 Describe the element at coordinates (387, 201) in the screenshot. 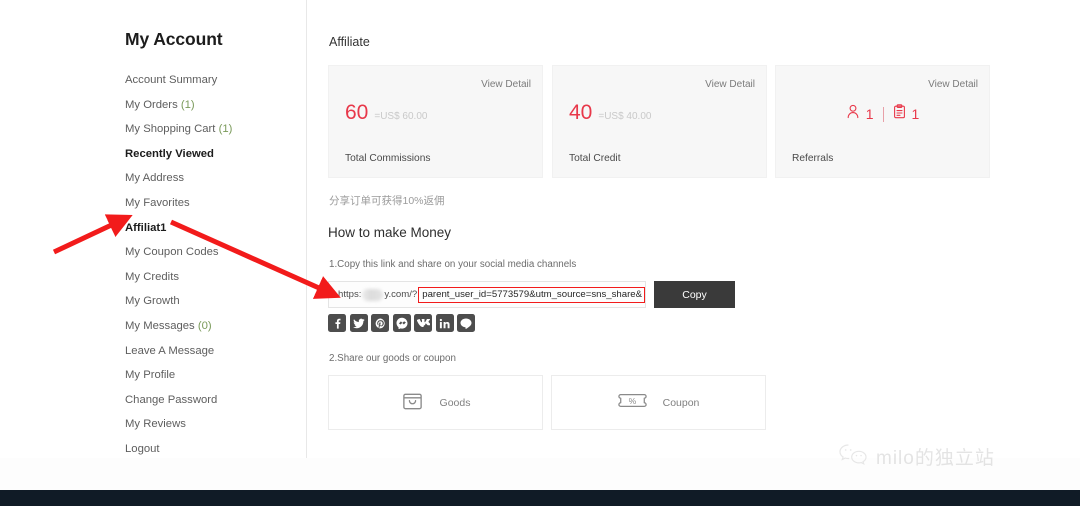

I see `commission-note: 分享订单可获得10%返佣` at that location.